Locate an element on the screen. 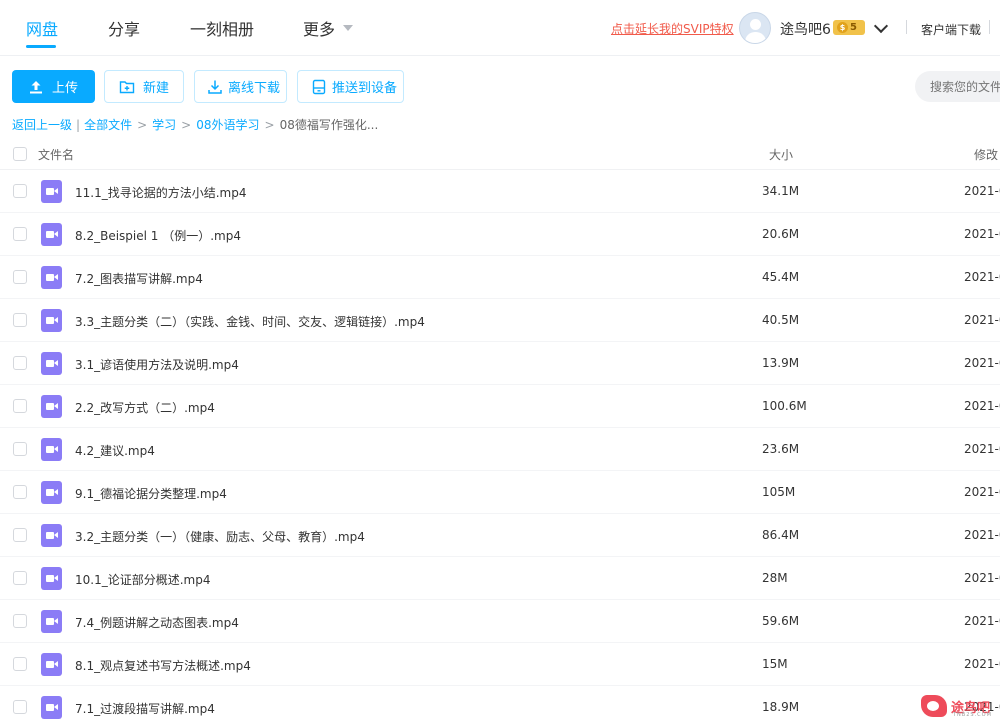  new-folder-button: 新建 is located at coordinates (144, 86).